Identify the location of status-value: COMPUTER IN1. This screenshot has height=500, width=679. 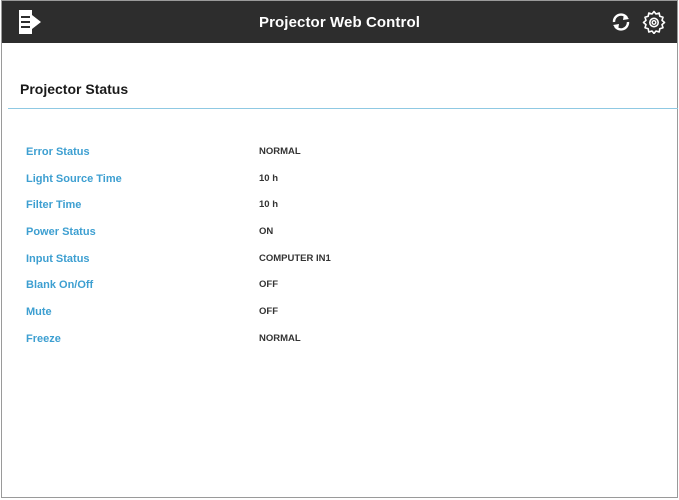
(295, 258).